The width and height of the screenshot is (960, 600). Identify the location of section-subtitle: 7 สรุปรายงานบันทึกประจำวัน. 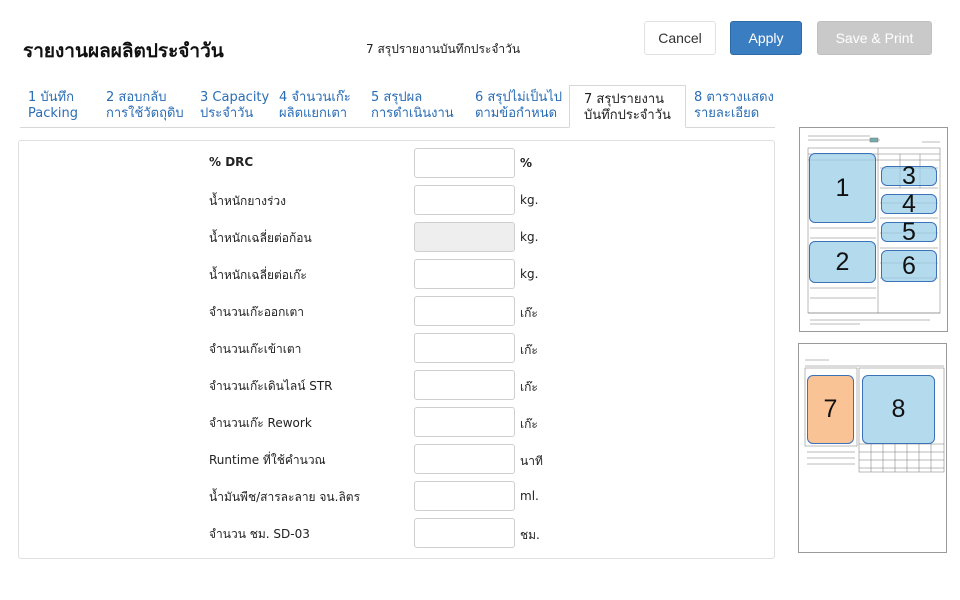
(443, 49).